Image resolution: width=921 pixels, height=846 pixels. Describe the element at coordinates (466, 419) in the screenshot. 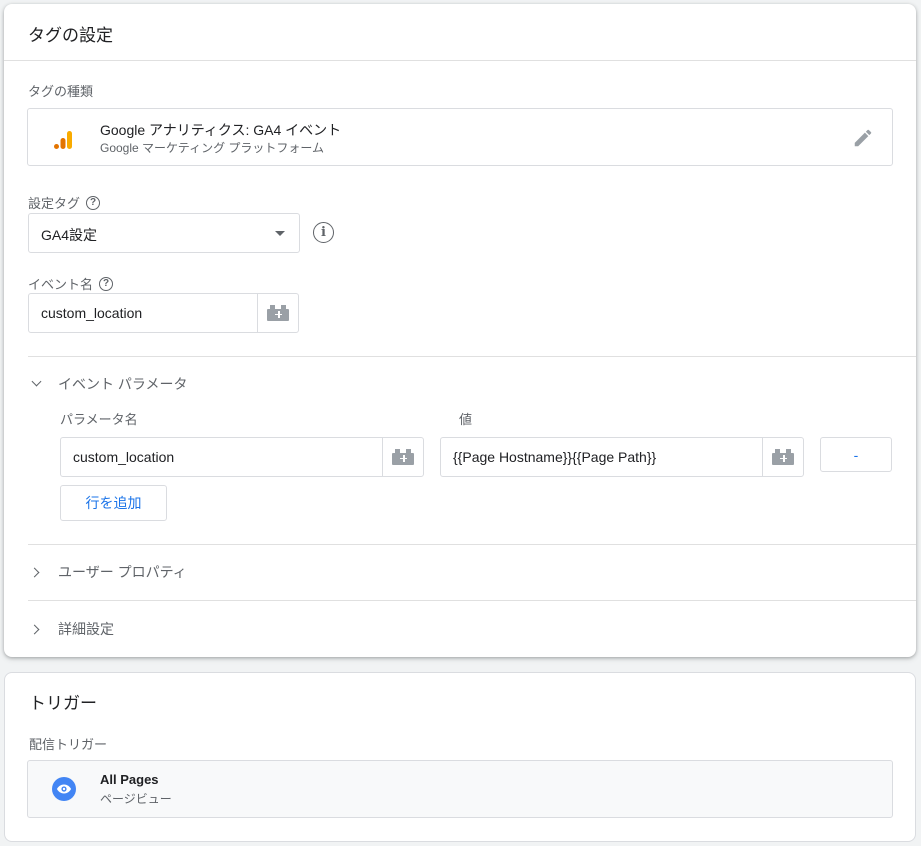

I see `param-value-header: 値` at that location.